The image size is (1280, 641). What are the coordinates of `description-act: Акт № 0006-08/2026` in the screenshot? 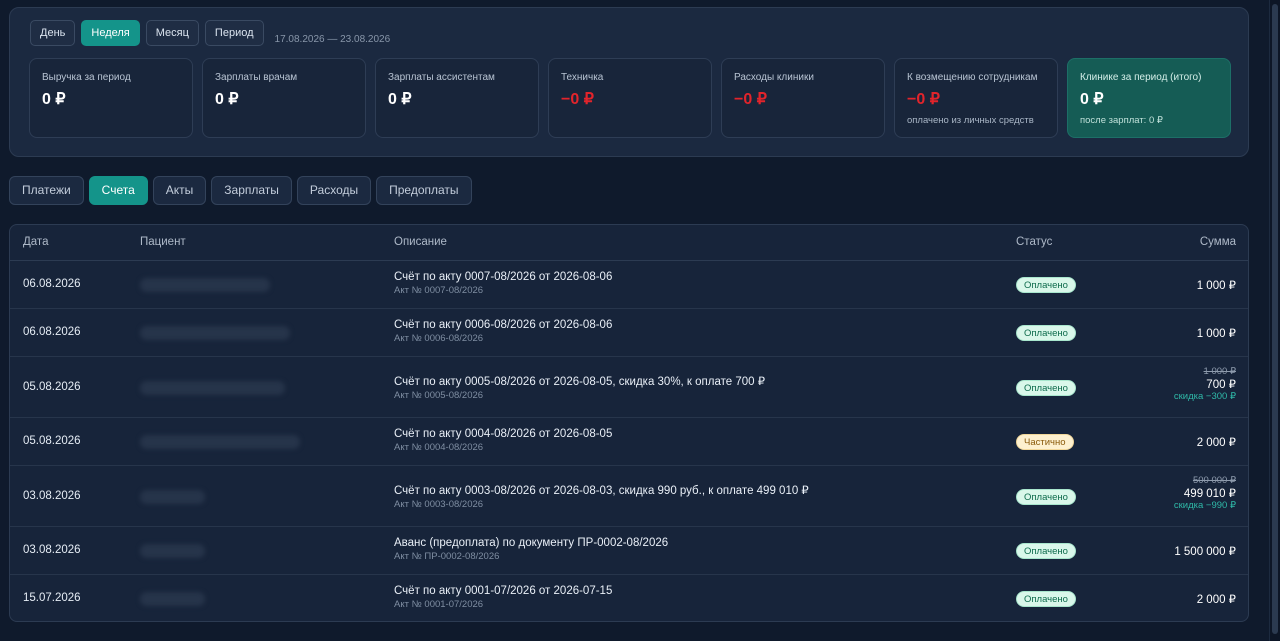 It's located at (439, 338).